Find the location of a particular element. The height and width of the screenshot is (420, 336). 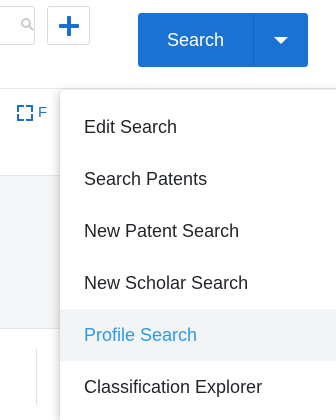

menu-item-search-patents: Search Patents is located at coordinates (198, 179).